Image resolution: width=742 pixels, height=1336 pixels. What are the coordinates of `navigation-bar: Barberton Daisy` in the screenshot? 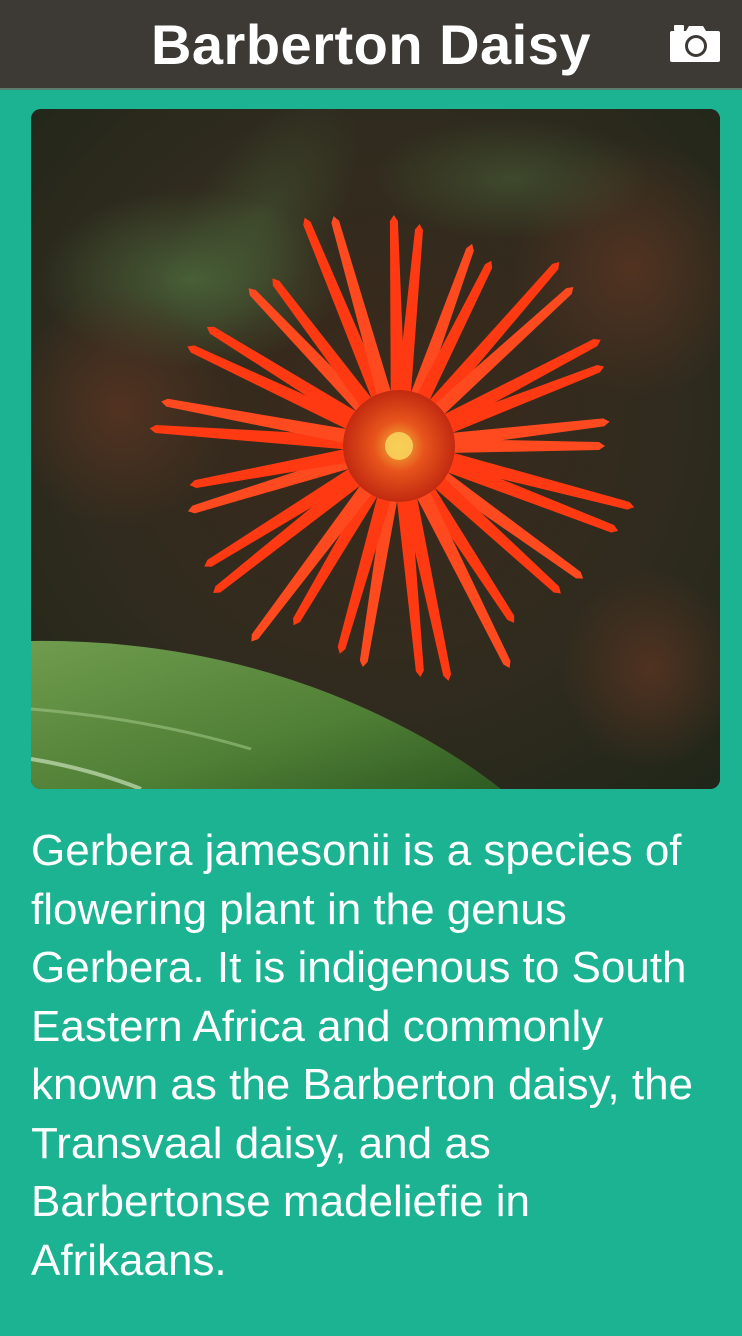 It's located at (371, 45).